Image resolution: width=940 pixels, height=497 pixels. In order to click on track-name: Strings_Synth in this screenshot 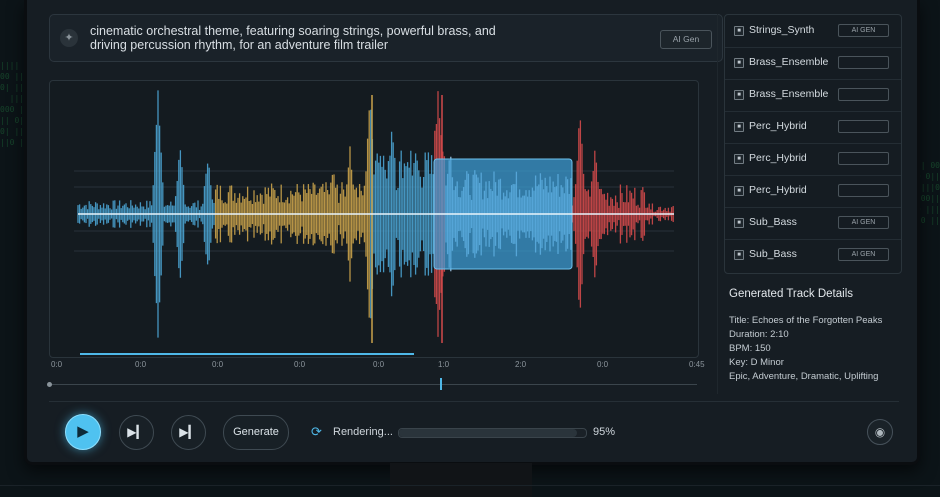, I will do `click(782, 30)`.